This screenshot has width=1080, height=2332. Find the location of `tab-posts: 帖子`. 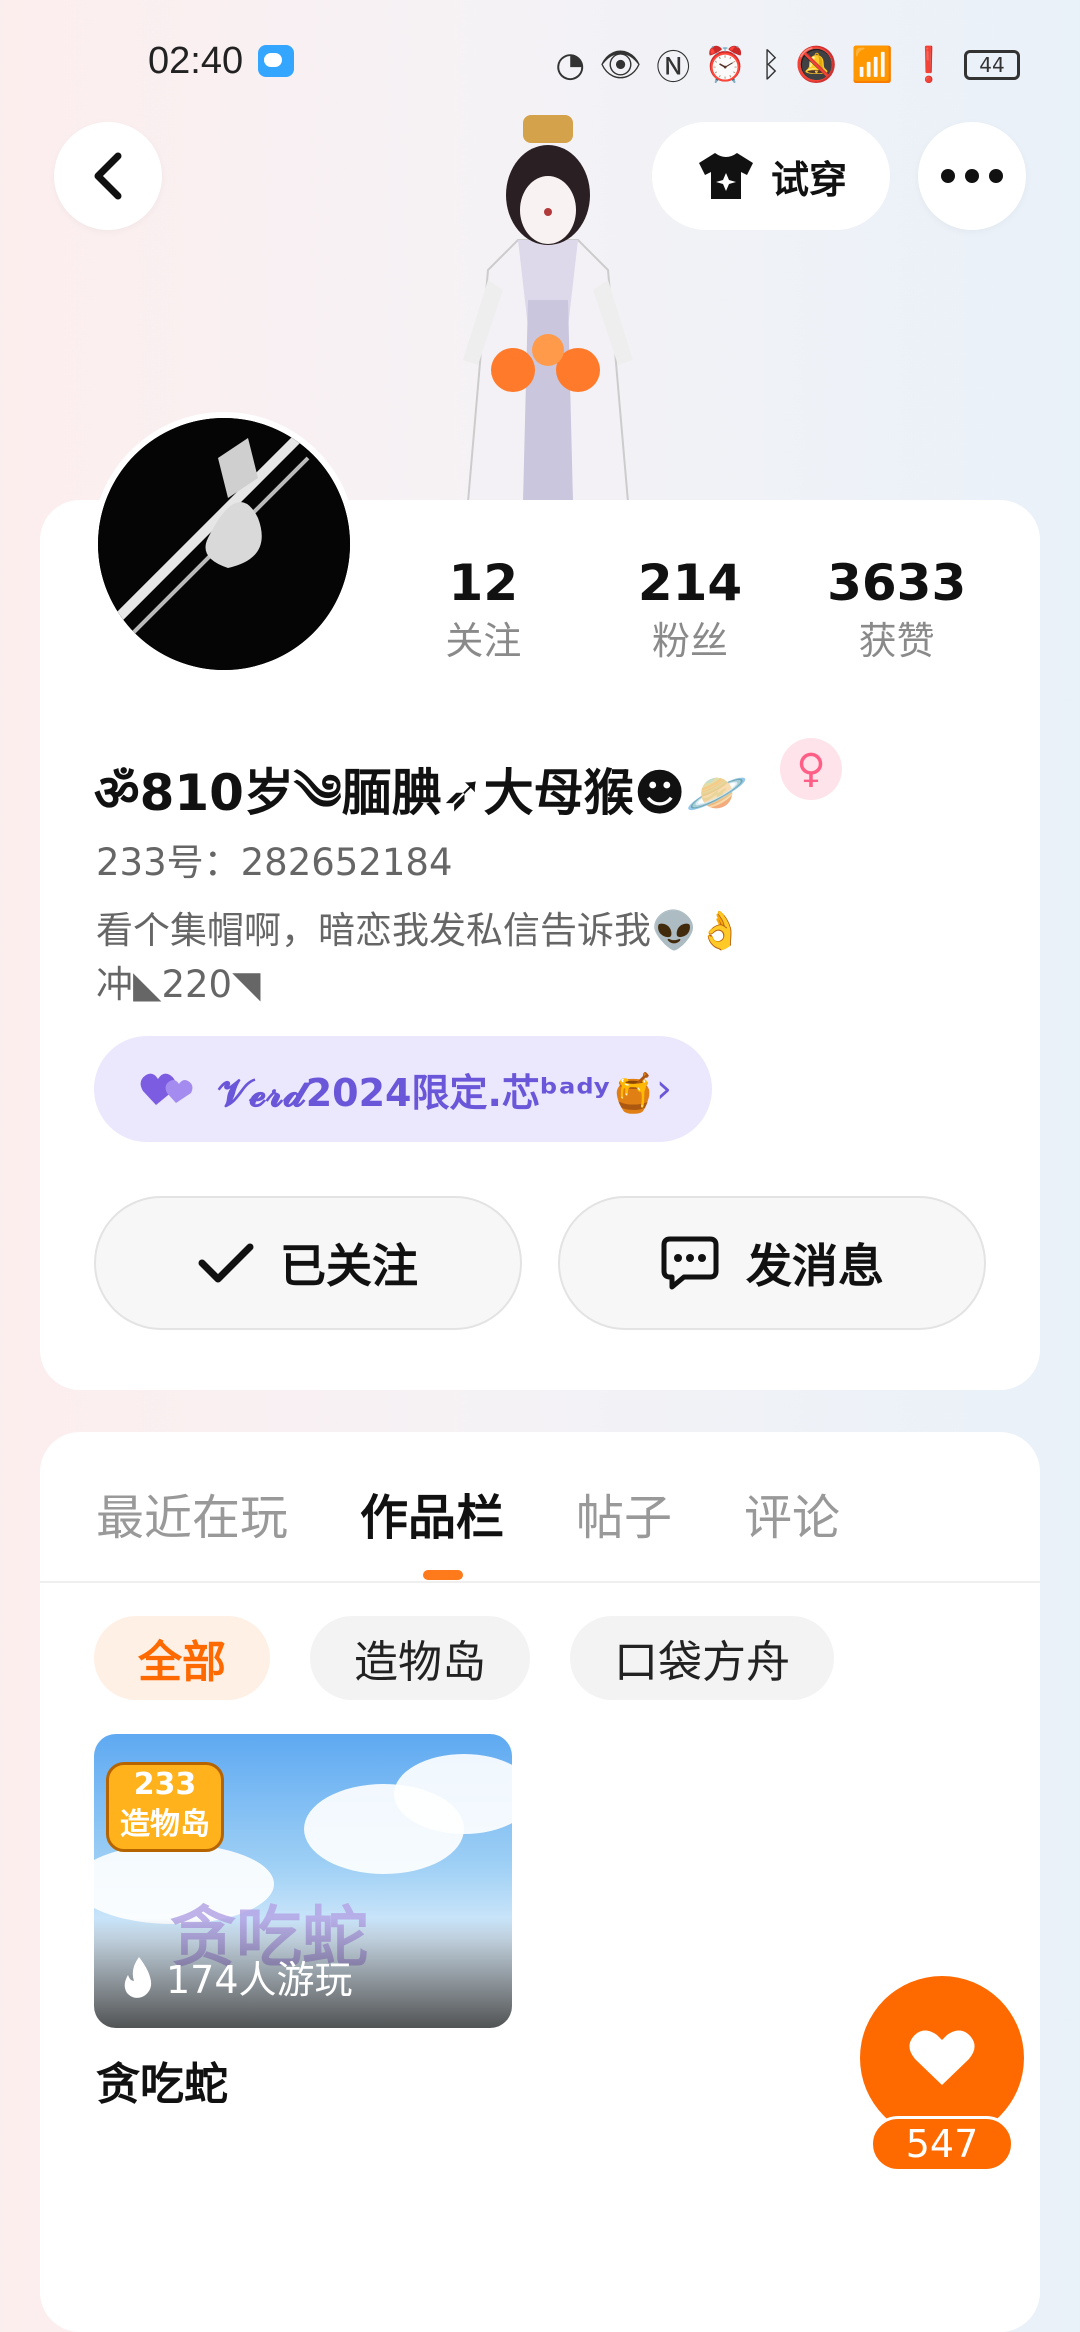

tab-posts: 帖子 is located at coordinates (624, 1513).